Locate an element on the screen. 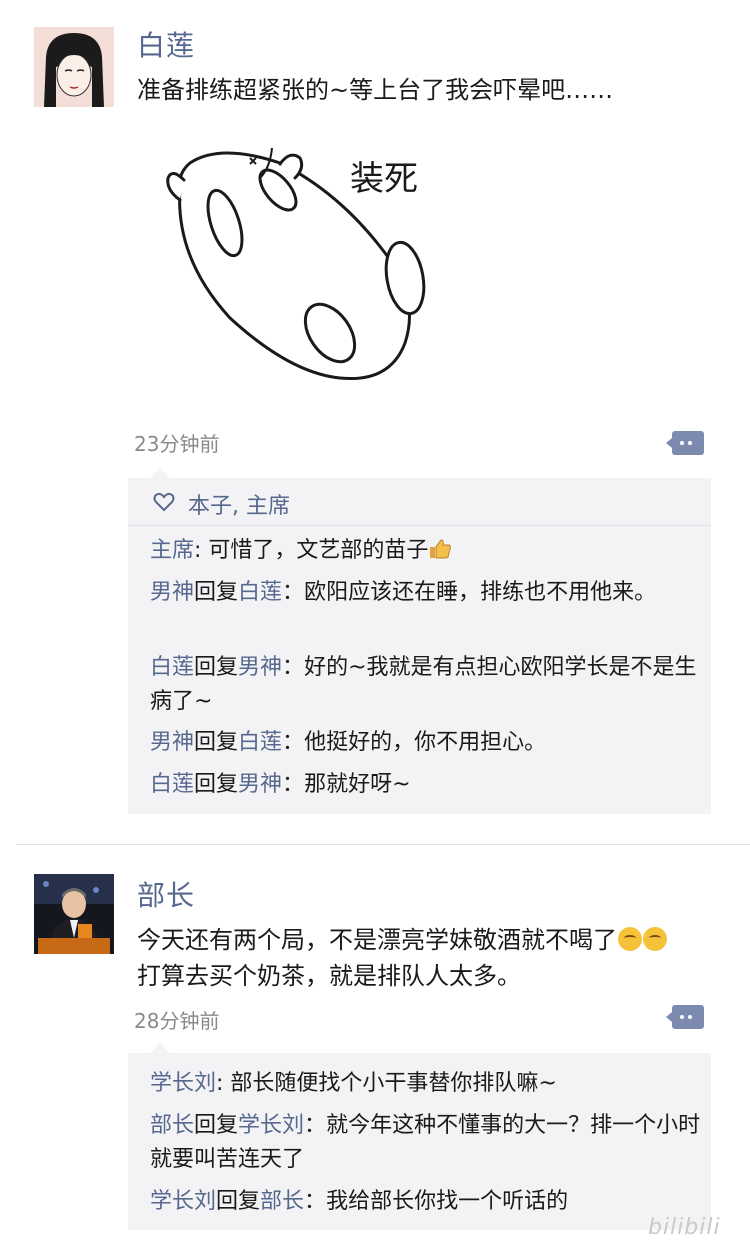  comment-text: 那就好呀~ is located at coordinates (357, 784).